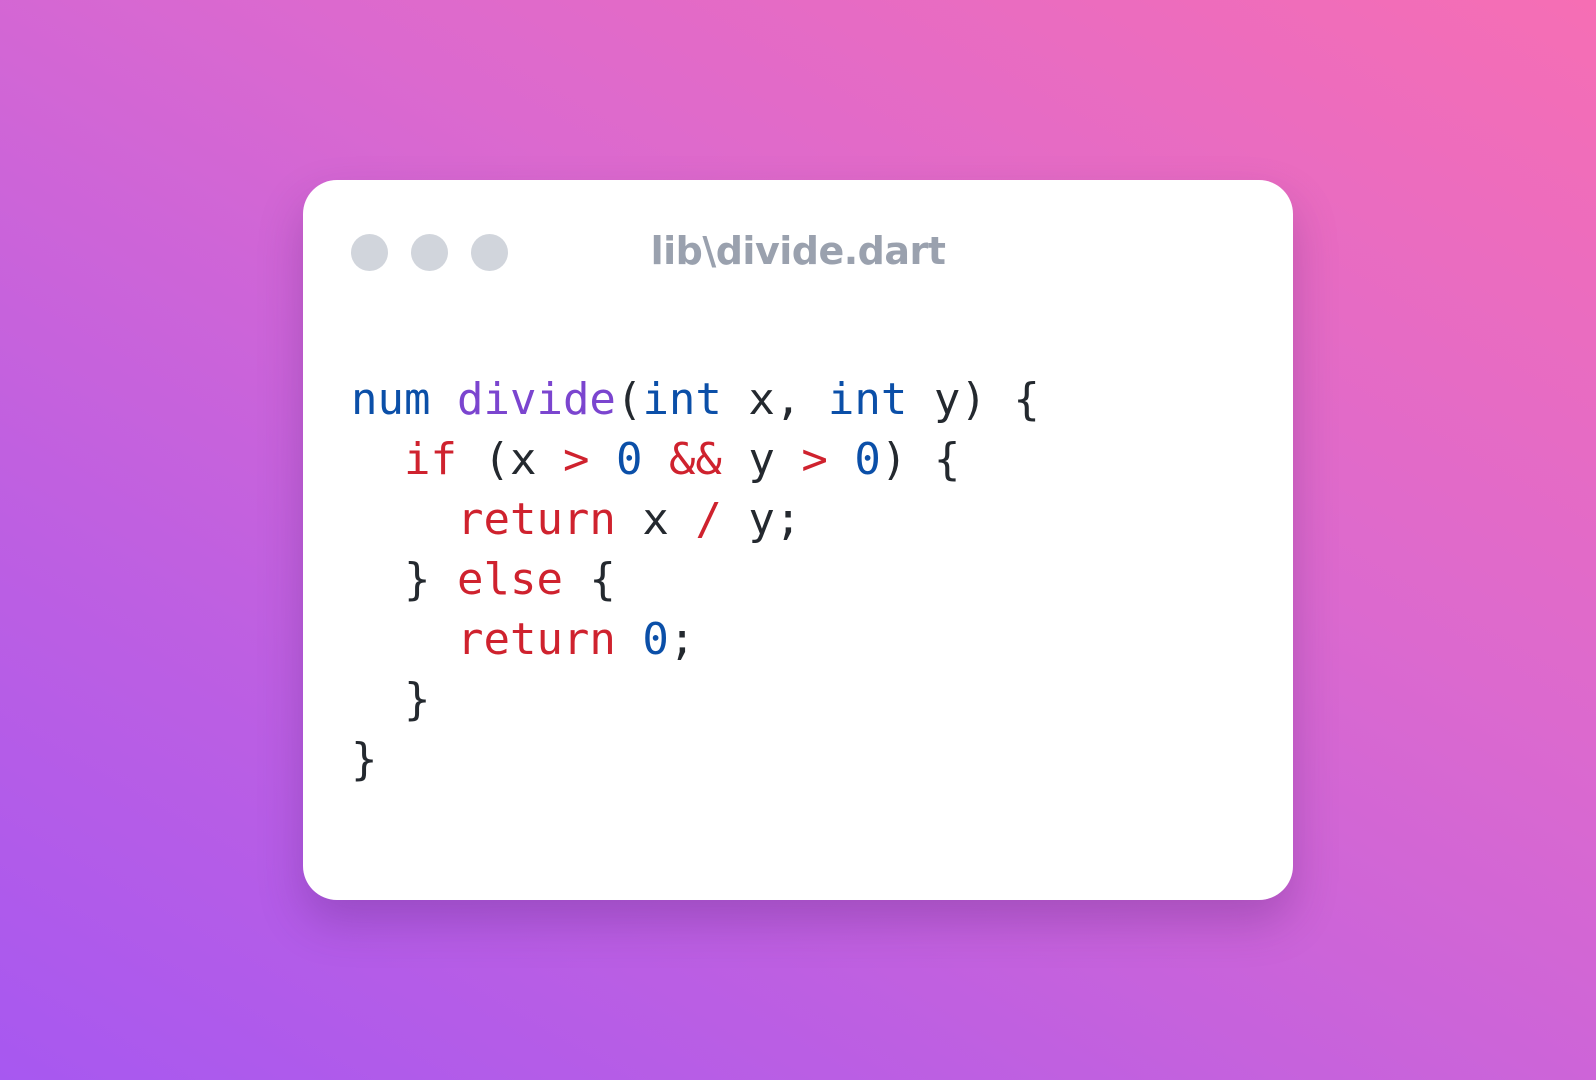 The image size is (1596, 1080). What do you see at coordinates (682, 639) in the screenshot?
I see `plain-token: ;` at bounding box center [682, 639].